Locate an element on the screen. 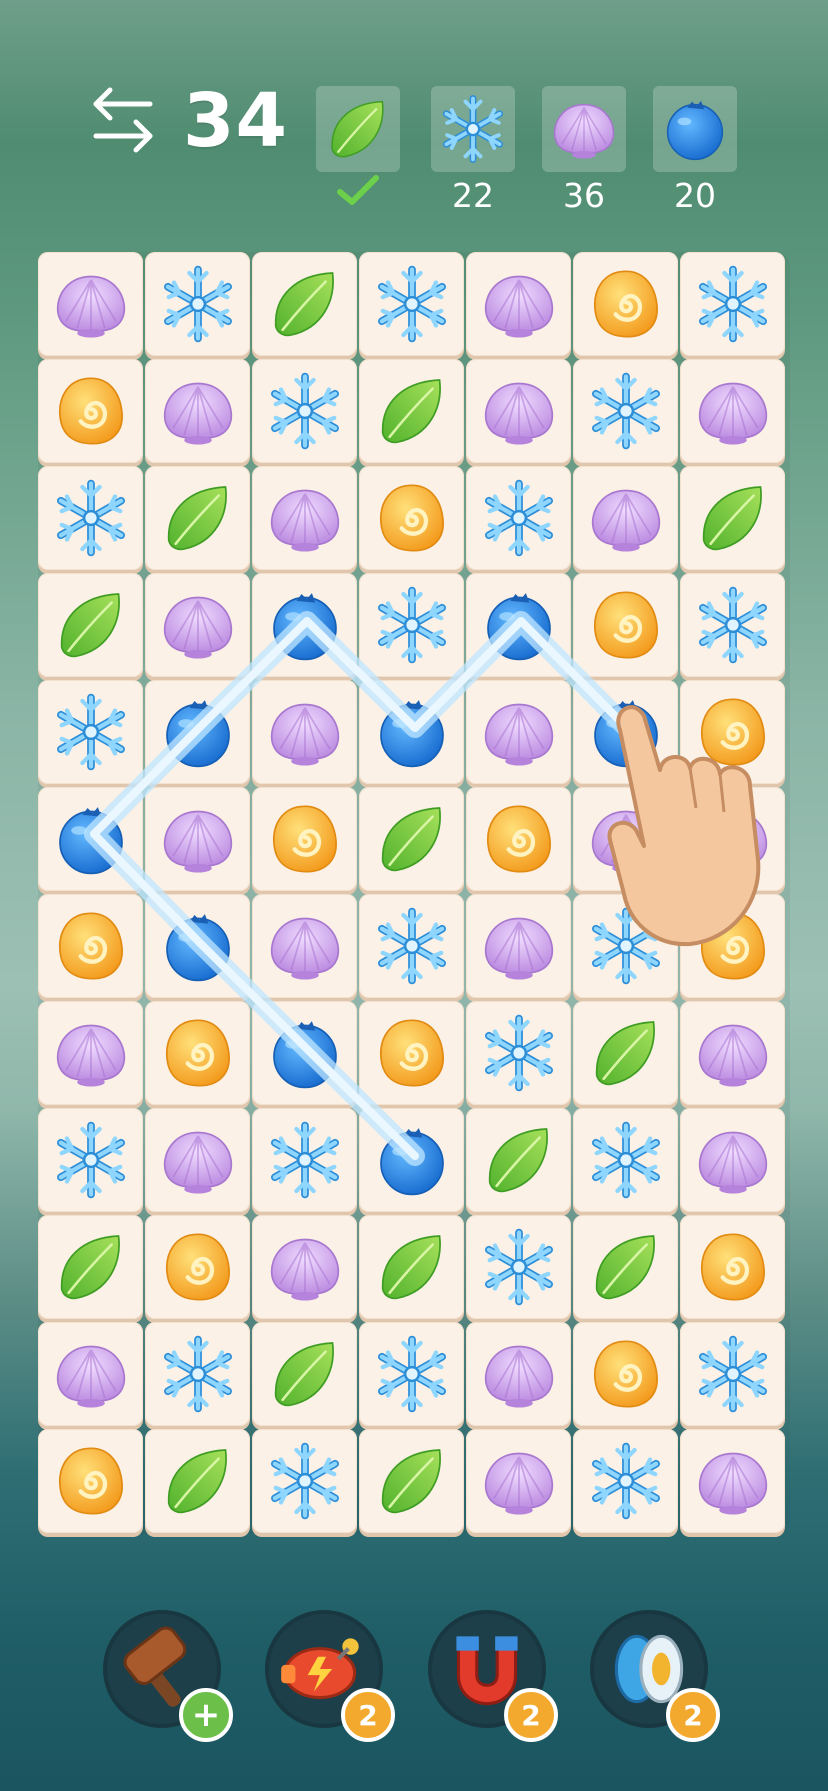  shell-icon is located at coordinates (519, 1374).